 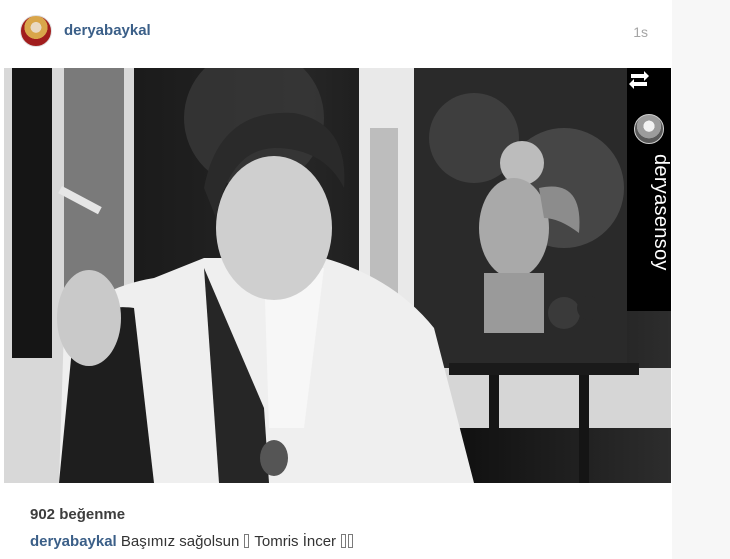 I want to click on right-gutter, so click(x=701, y=279).